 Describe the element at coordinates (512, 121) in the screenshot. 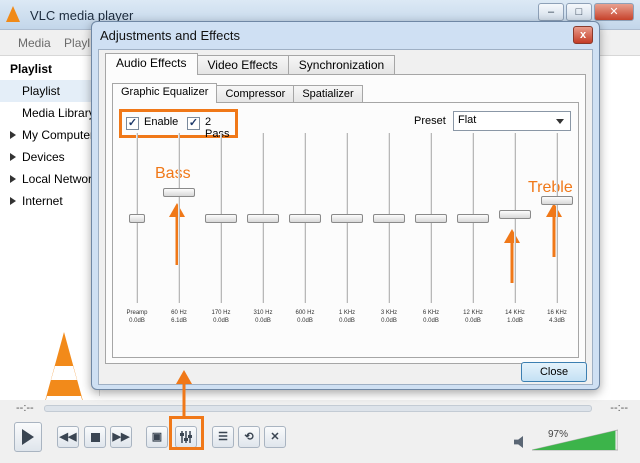

I see `preset-dropdown: Flat` at that location.